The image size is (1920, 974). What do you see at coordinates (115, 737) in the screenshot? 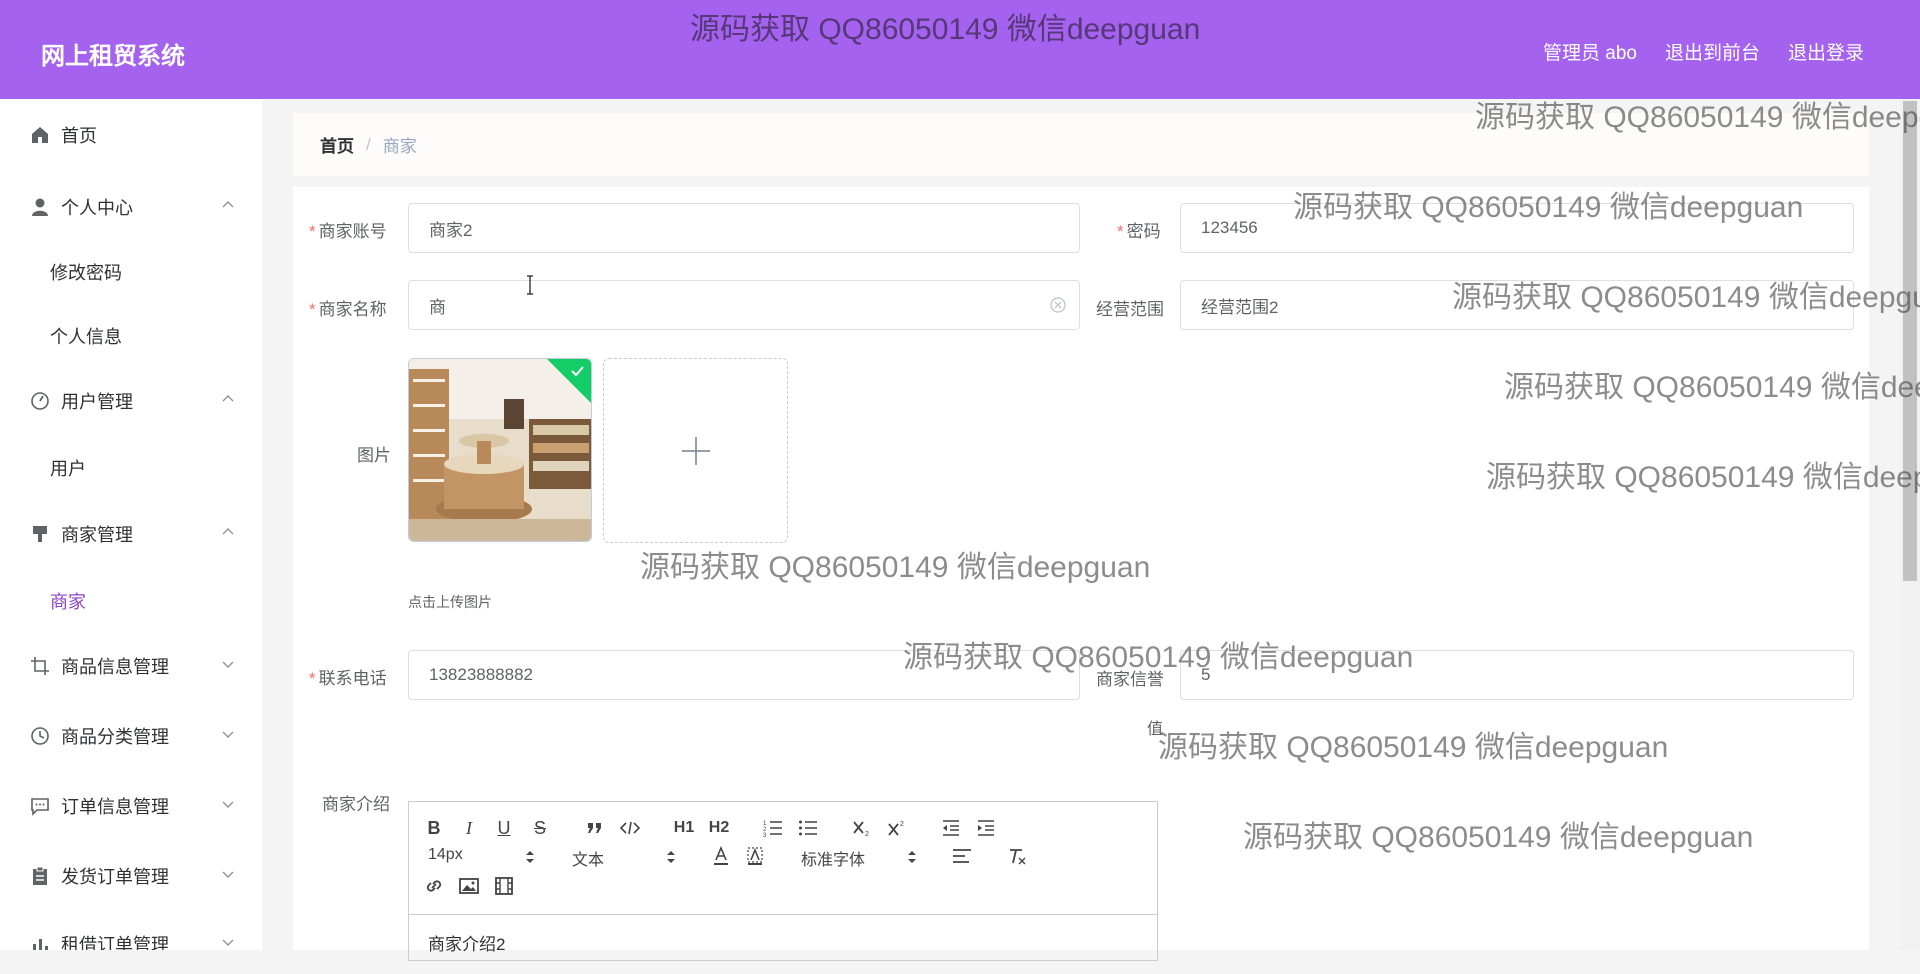
I see `sidebar-item-label: 商品分类管理` at bounding box center [115, 737].